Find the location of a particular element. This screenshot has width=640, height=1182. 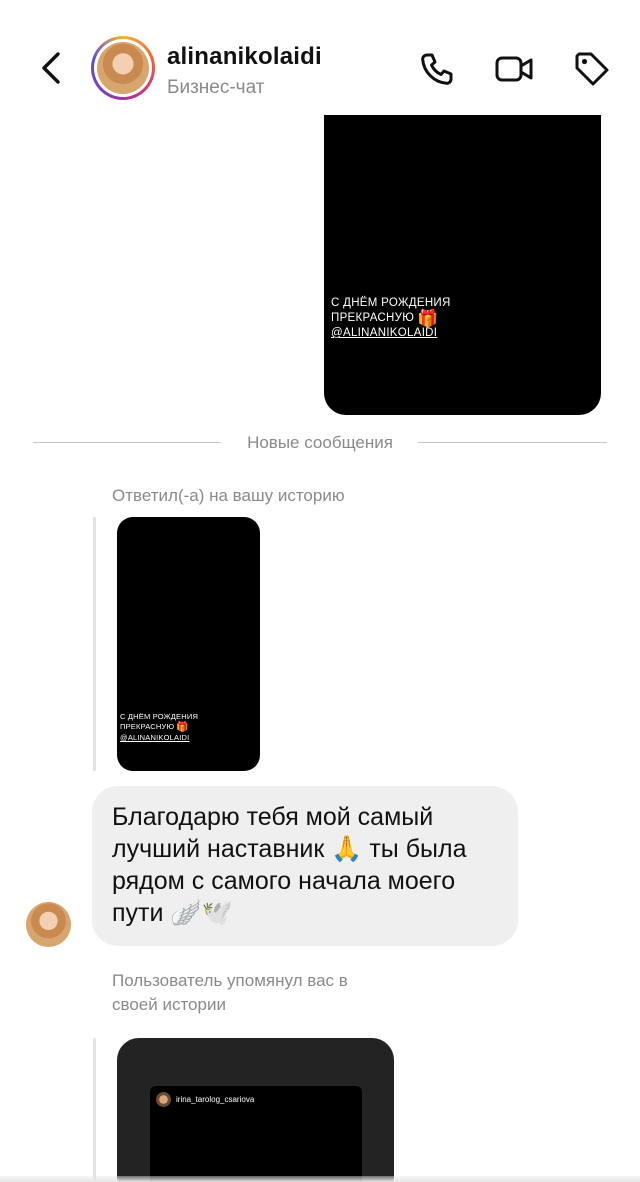

label-button is located at coordinates (592, 69).